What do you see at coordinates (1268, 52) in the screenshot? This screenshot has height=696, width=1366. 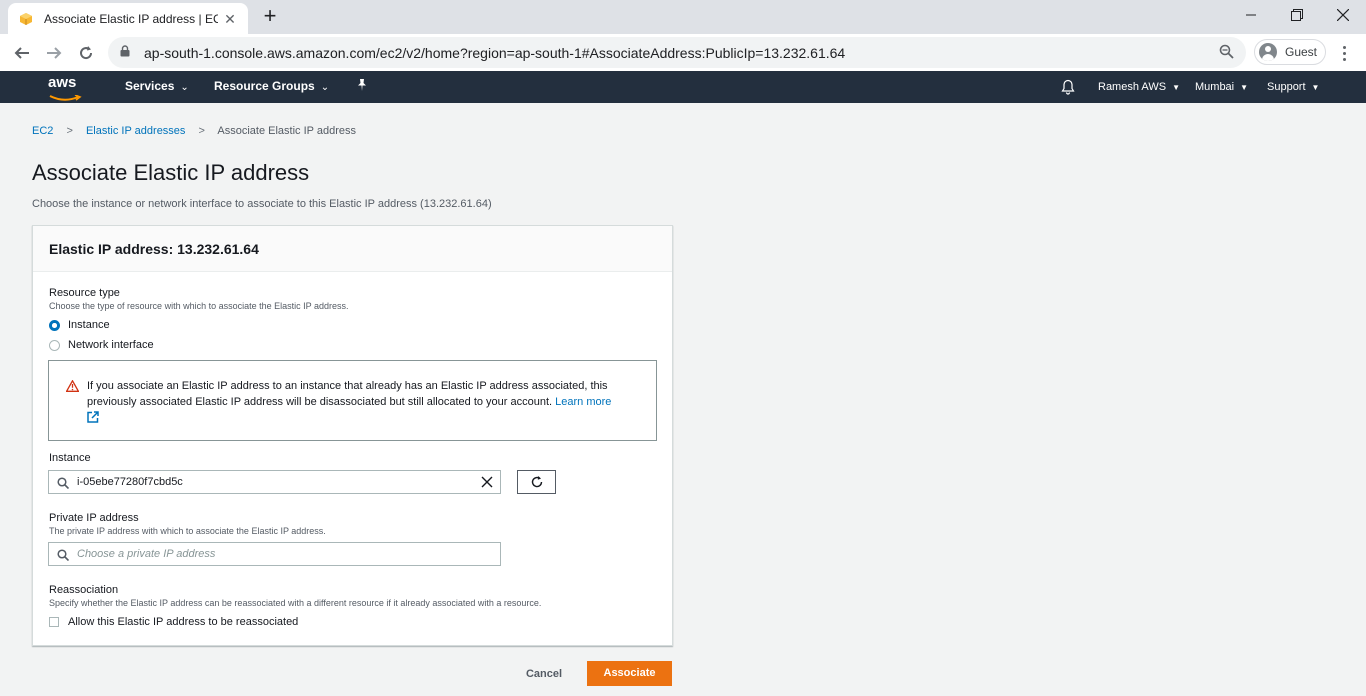 I see `avatar-icon` at bounding box center [1268, 52].